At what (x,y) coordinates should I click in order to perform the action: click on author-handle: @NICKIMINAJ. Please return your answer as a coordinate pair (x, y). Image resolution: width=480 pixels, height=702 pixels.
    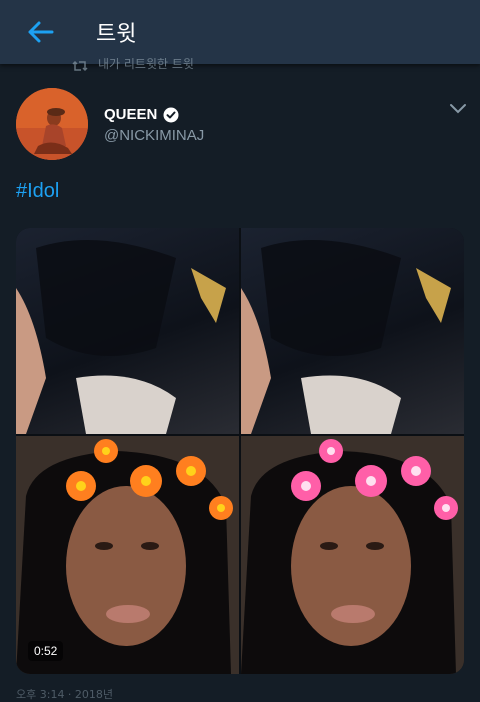
    Looking at the image, I should click on (154, 135).